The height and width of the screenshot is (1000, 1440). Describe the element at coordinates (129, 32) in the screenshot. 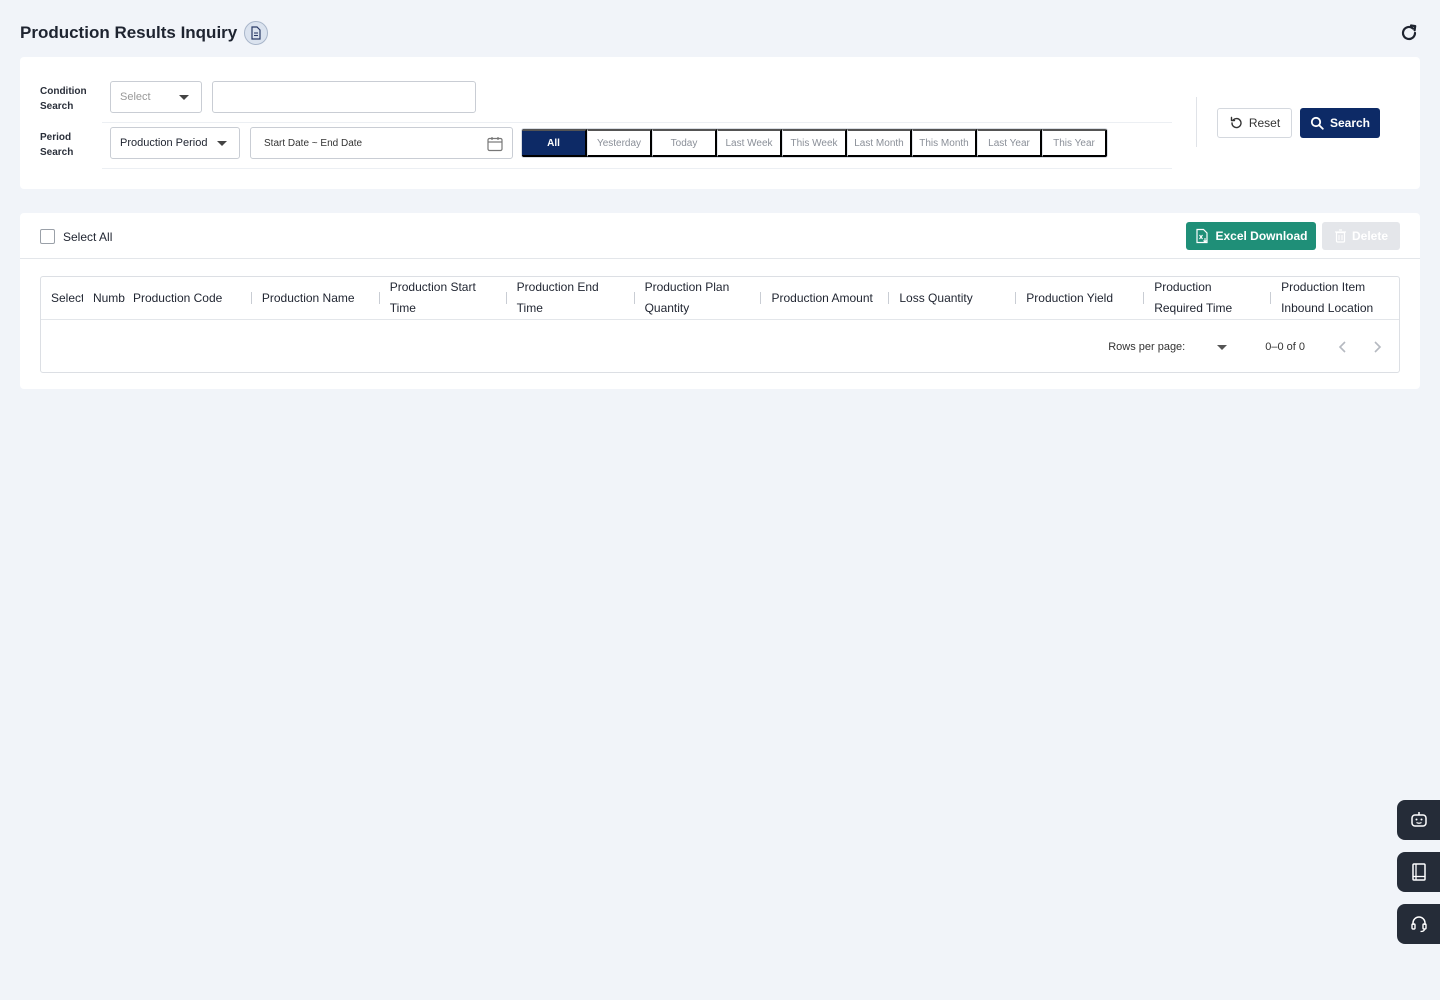

I see `page-title: Production Results Inquiry` at that location.